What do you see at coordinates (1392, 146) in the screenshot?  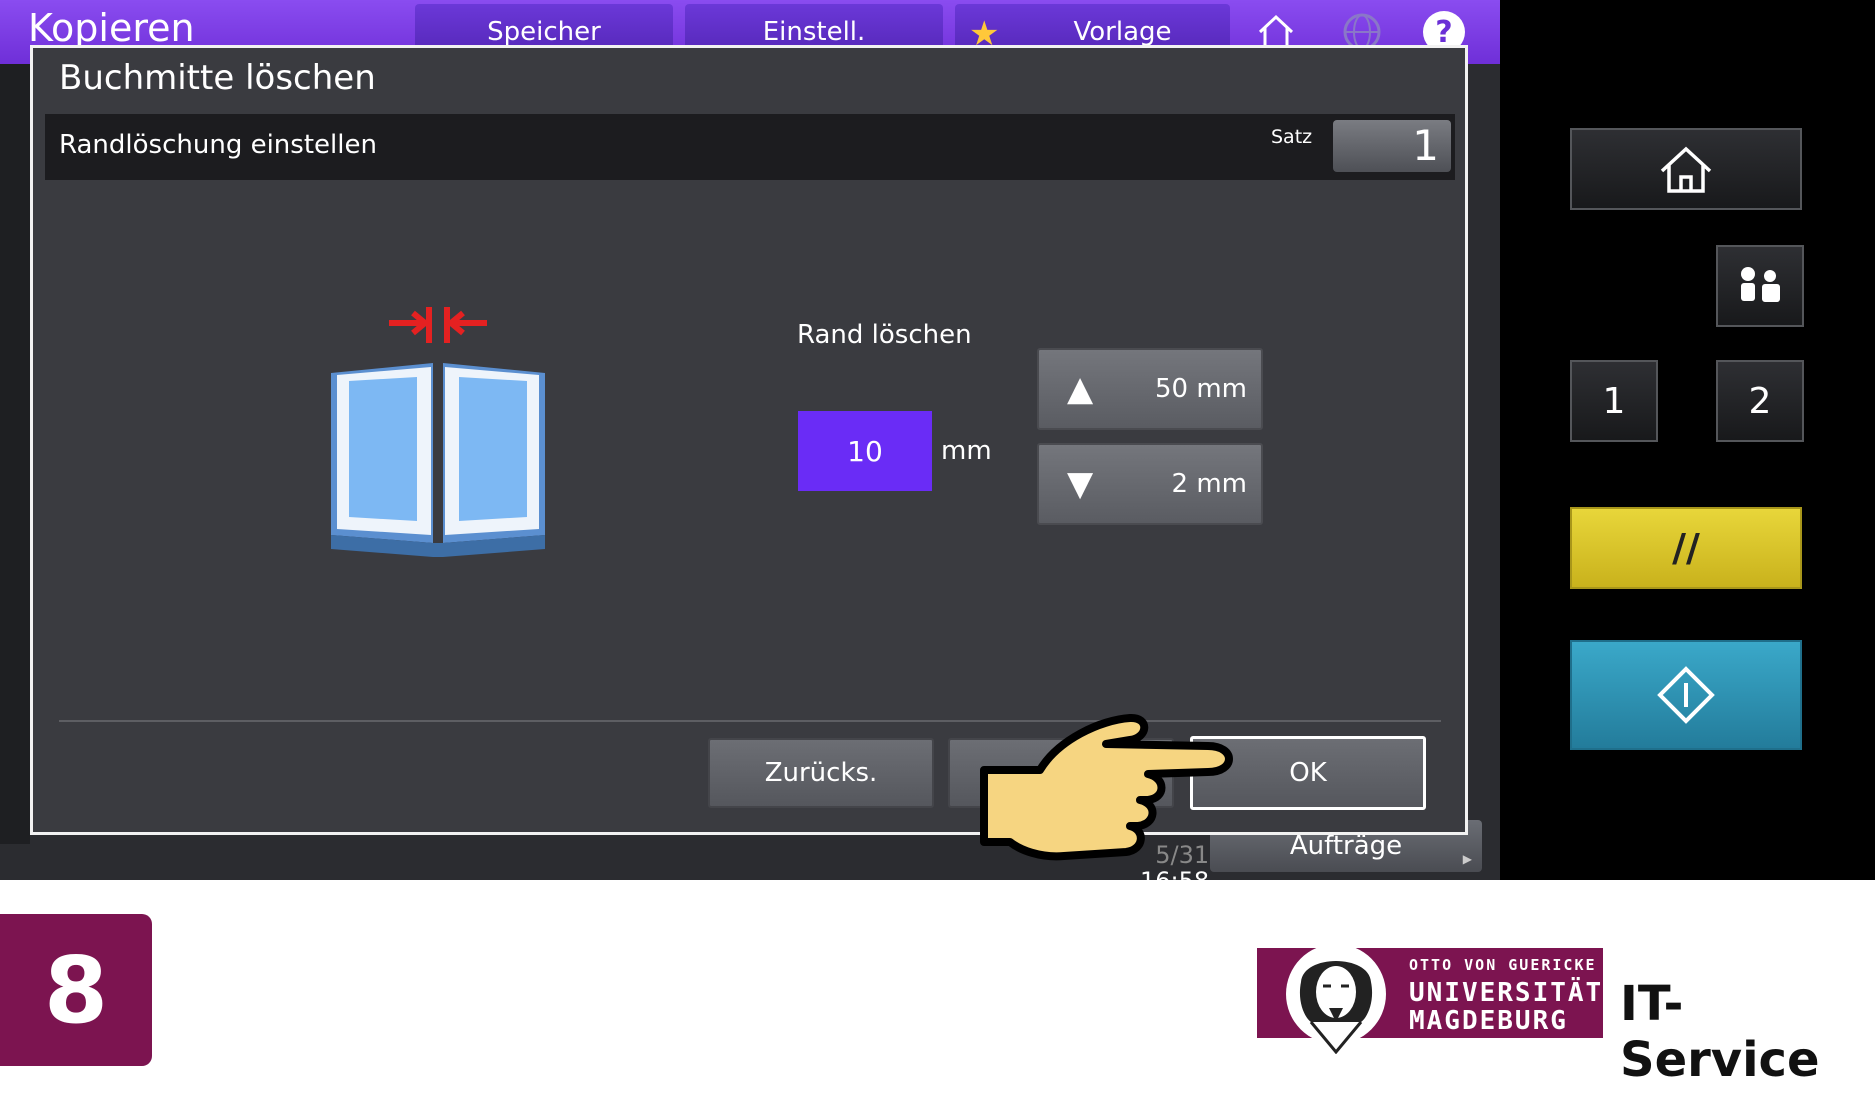 I see `copies-field: 1` at bounding box center [1392, 146].